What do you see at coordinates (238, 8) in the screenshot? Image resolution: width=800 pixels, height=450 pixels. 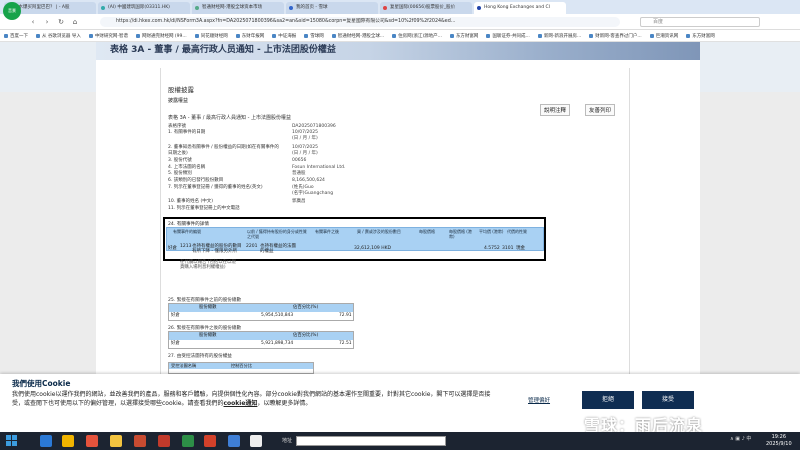 I see `browser-tab: 智通财经网-港股全球资本市场` at bounding box center [238, 8].